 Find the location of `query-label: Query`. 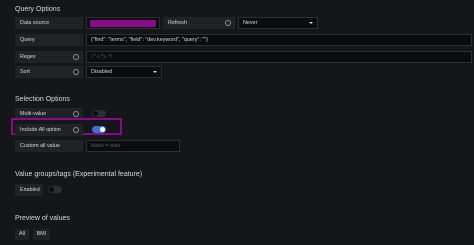

query-label: Query is located at coordinates (49, 40).